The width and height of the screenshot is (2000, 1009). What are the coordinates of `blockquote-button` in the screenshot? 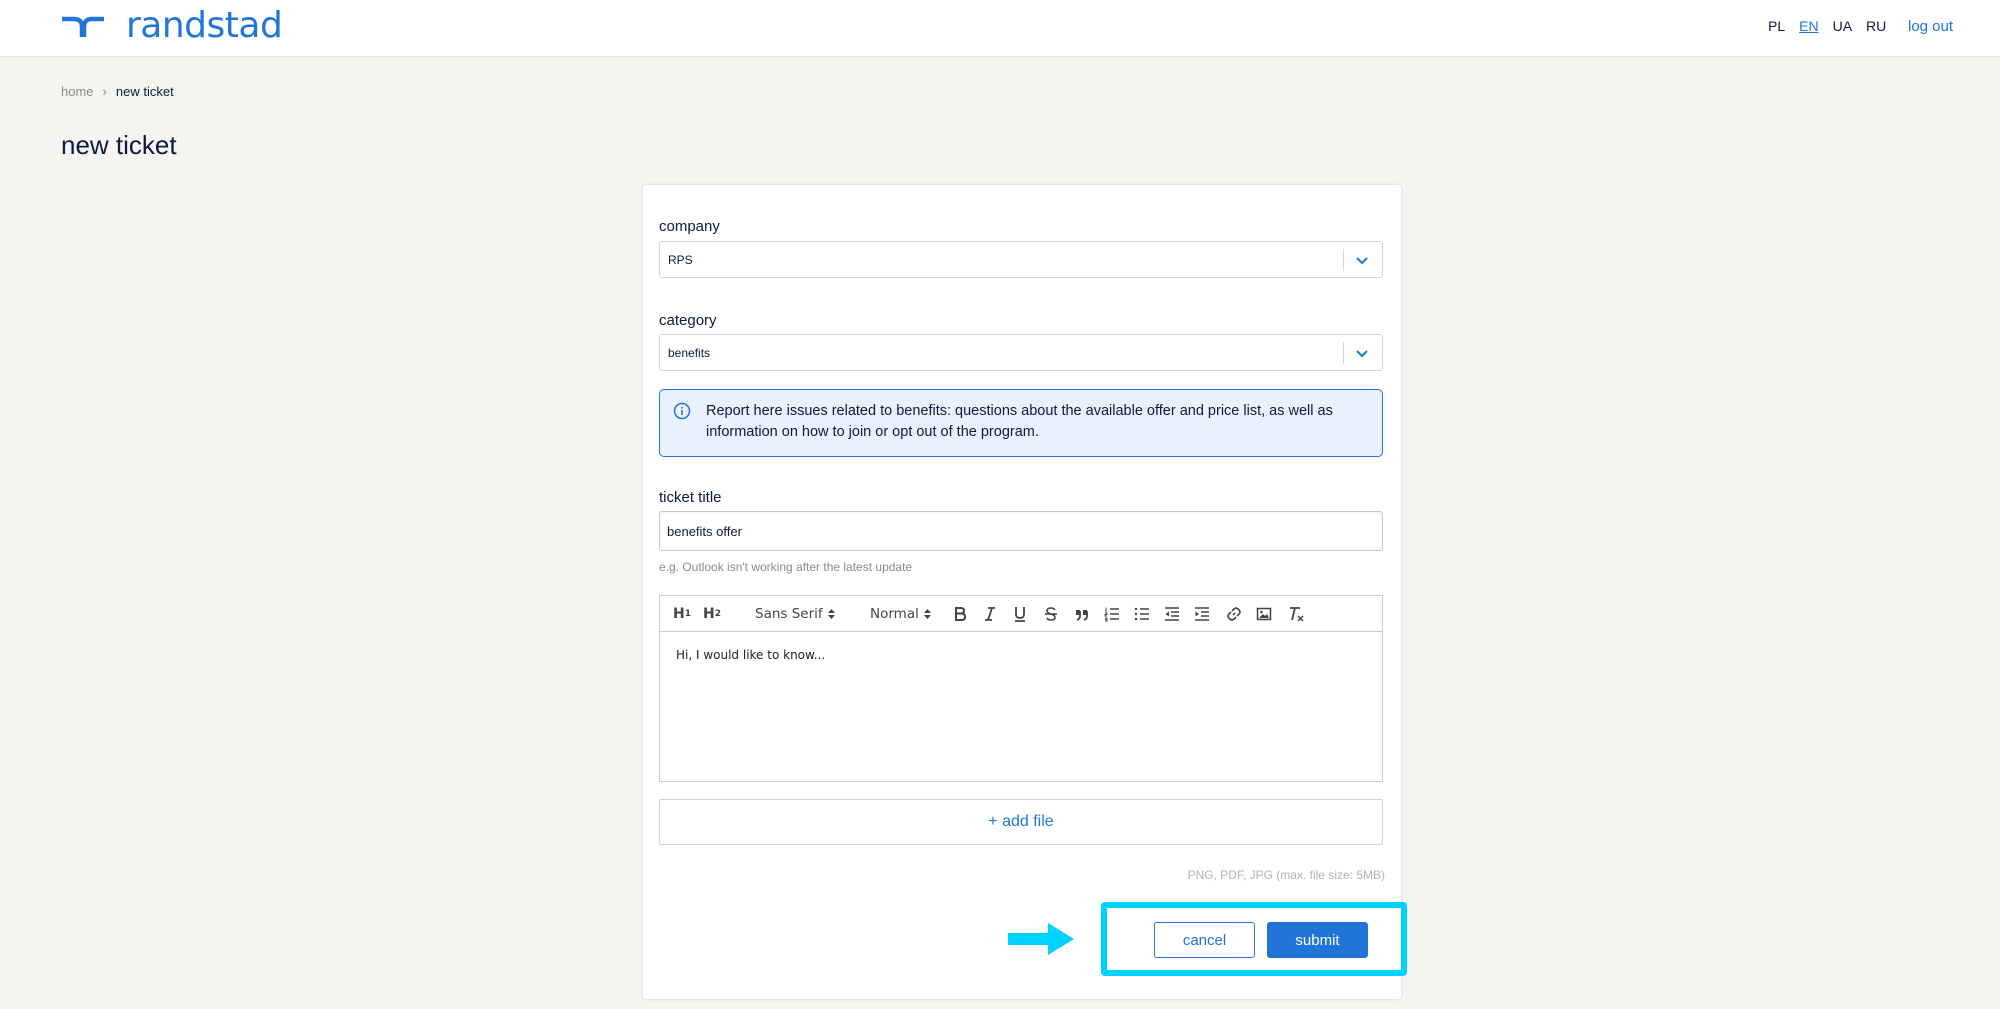 It's located at (1082, 614).